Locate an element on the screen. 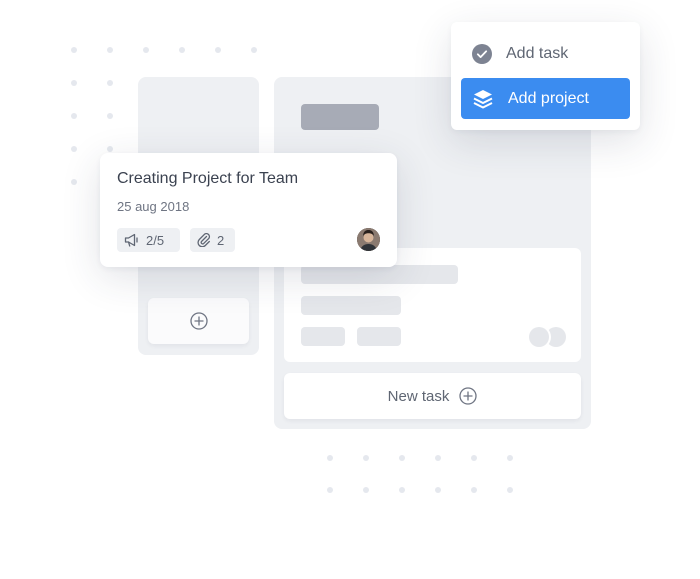  menu-item-add-task: Add task is located at coordinates (545, 53).